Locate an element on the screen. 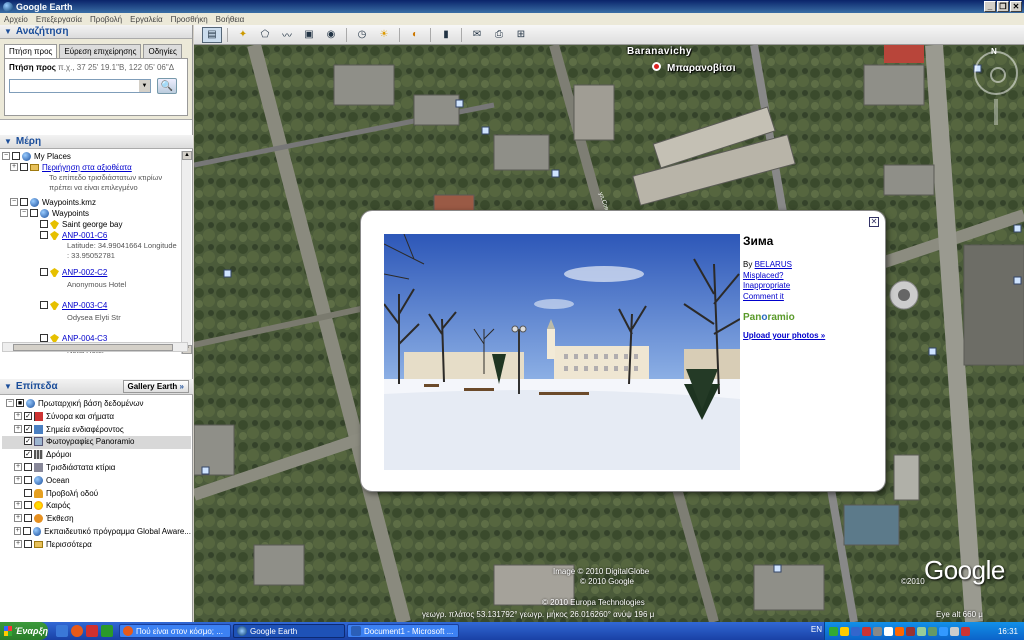 This screenshot has height=640, width=1024. taskbar-item-google-earth: Google Earth is located at coordinates (289, 631).